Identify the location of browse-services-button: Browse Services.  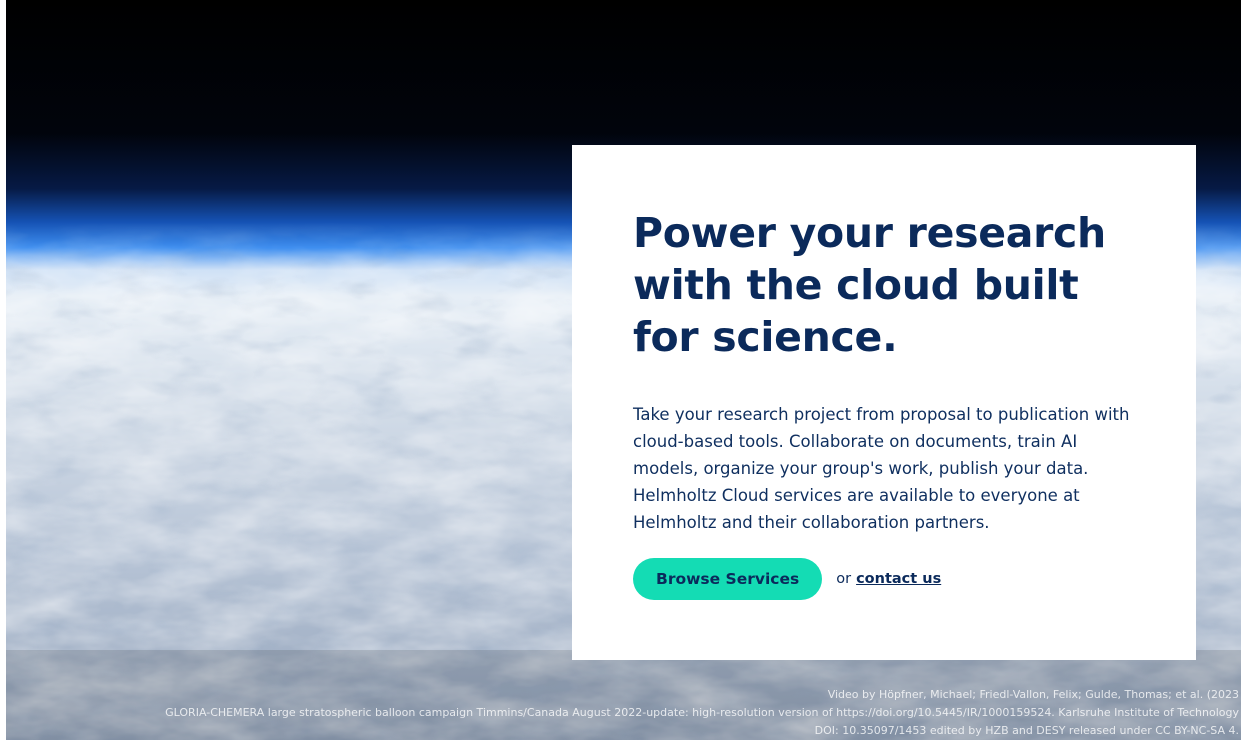
(728, 579).